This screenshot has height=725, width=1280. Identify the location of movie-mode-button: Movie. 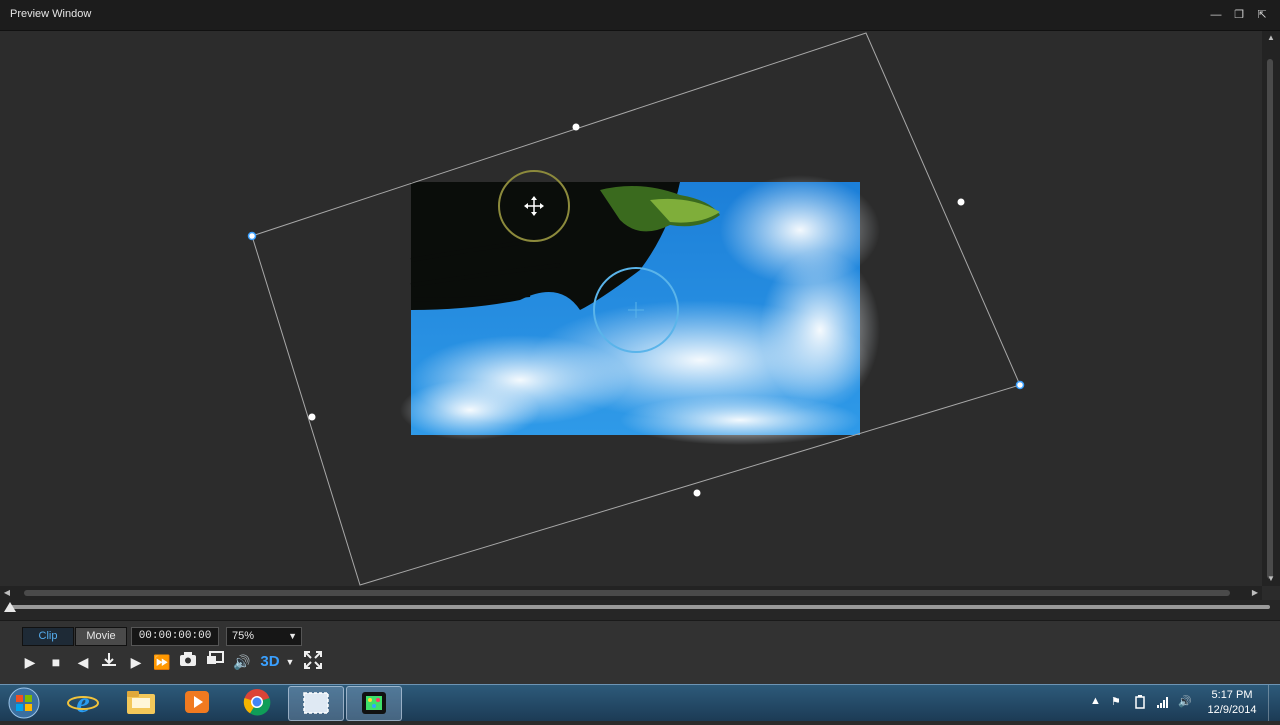
(101, 636).